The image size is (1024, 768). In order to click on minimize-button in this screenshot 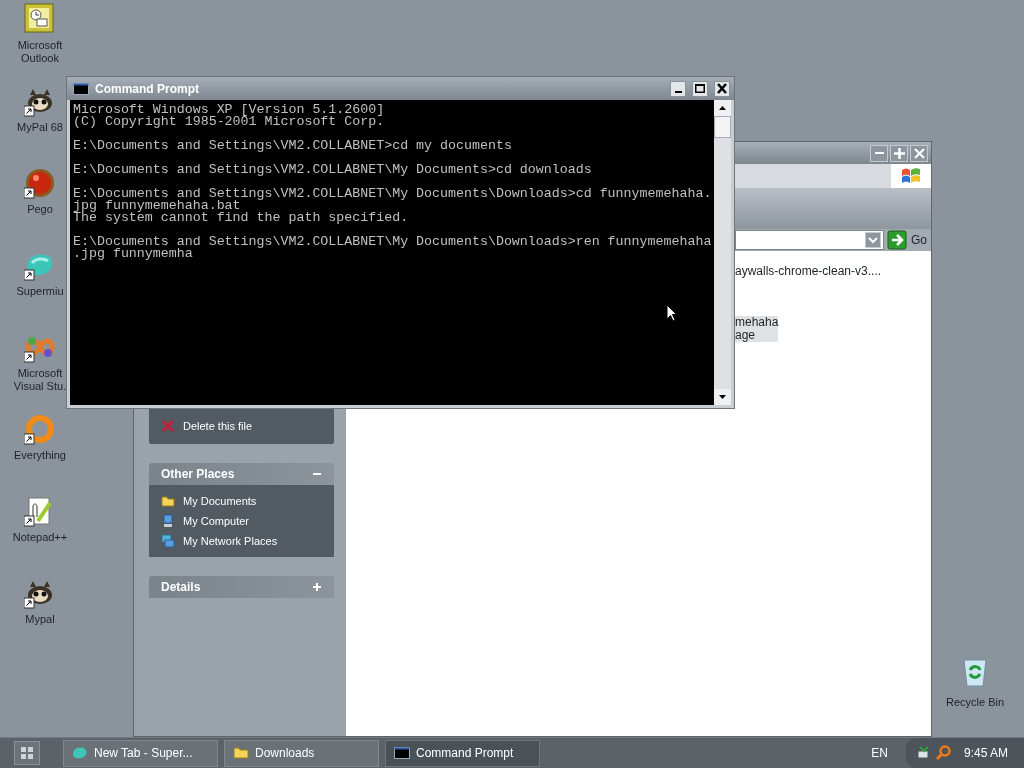, I will do `click(678, 88)`.